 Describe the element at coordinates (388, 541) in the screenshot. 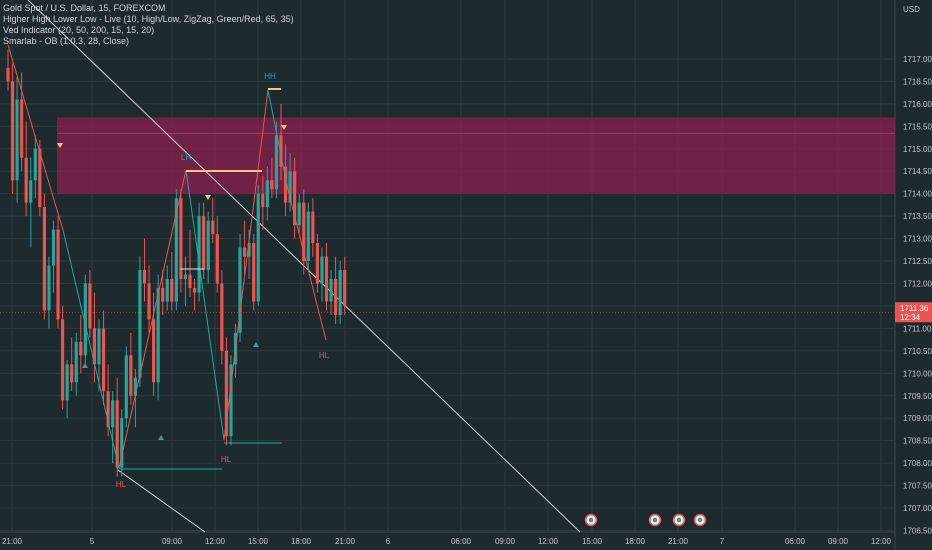

I see `x-tick-label: 6` at that location.